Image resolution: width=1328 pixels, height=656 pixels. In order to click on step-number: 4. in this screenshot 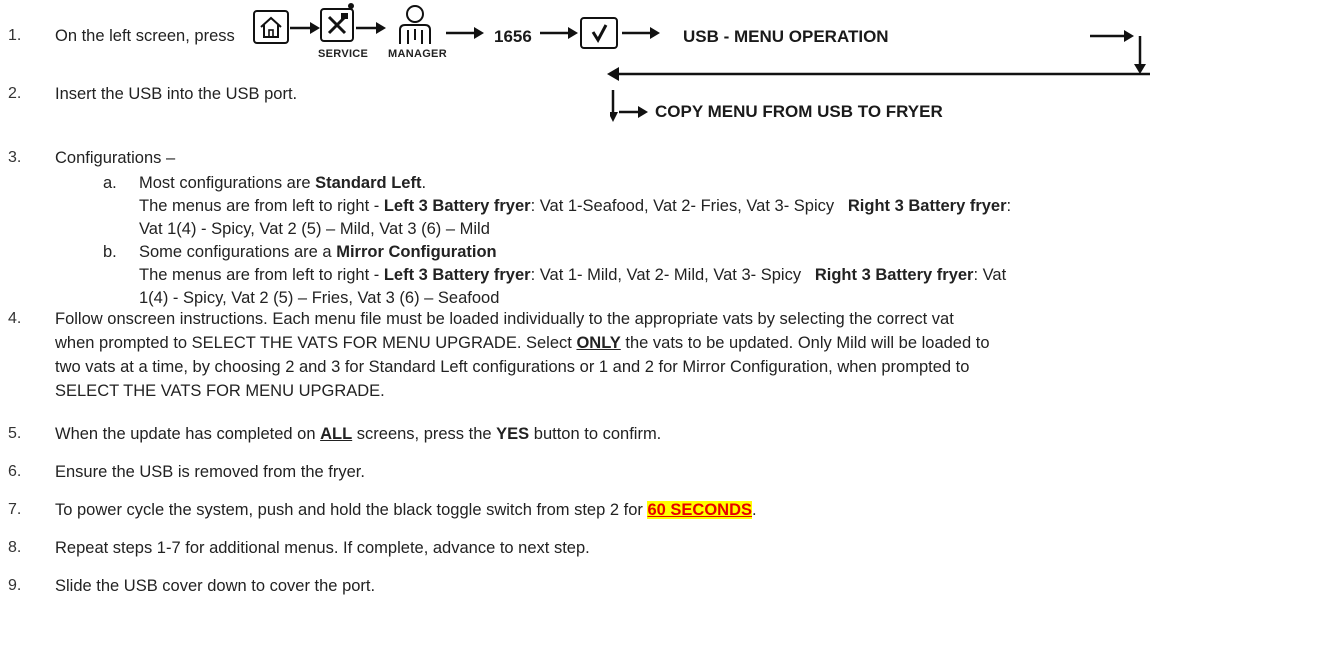, I will do `click(15, 318)`.